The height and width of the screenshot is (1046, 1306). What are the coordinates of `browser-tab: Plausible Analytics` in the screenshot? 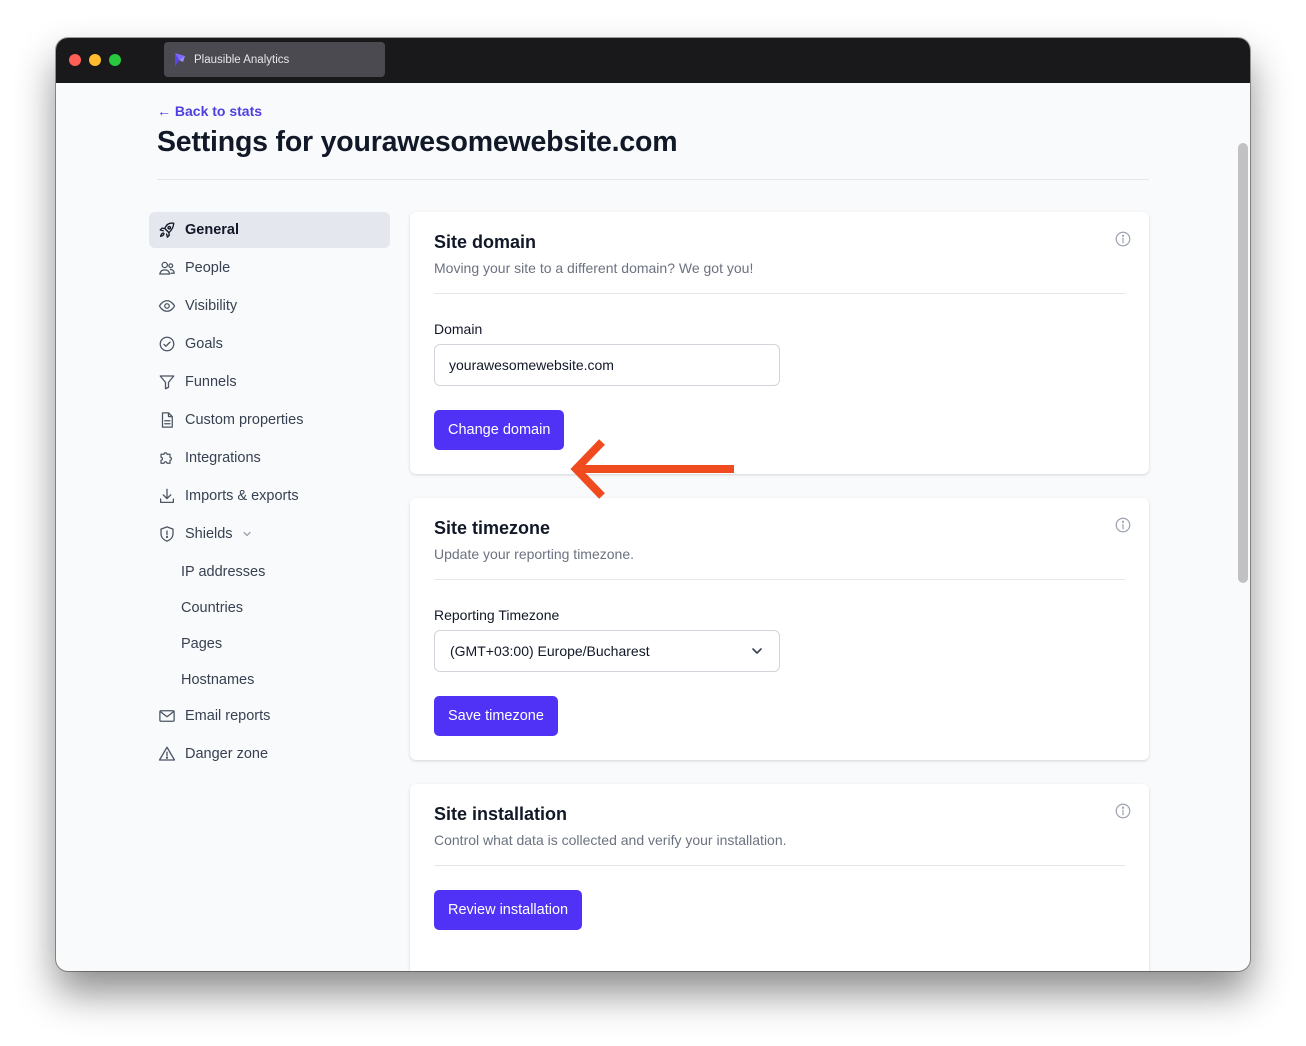 It's located at (274, 59).